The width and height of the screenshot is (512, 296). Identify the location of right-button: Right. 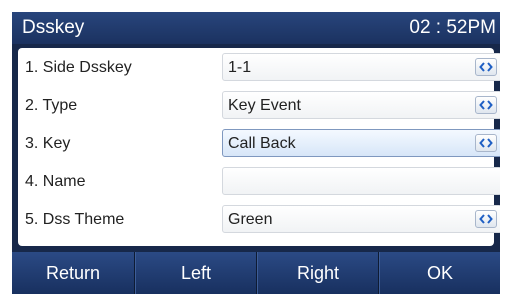
(317, 273).